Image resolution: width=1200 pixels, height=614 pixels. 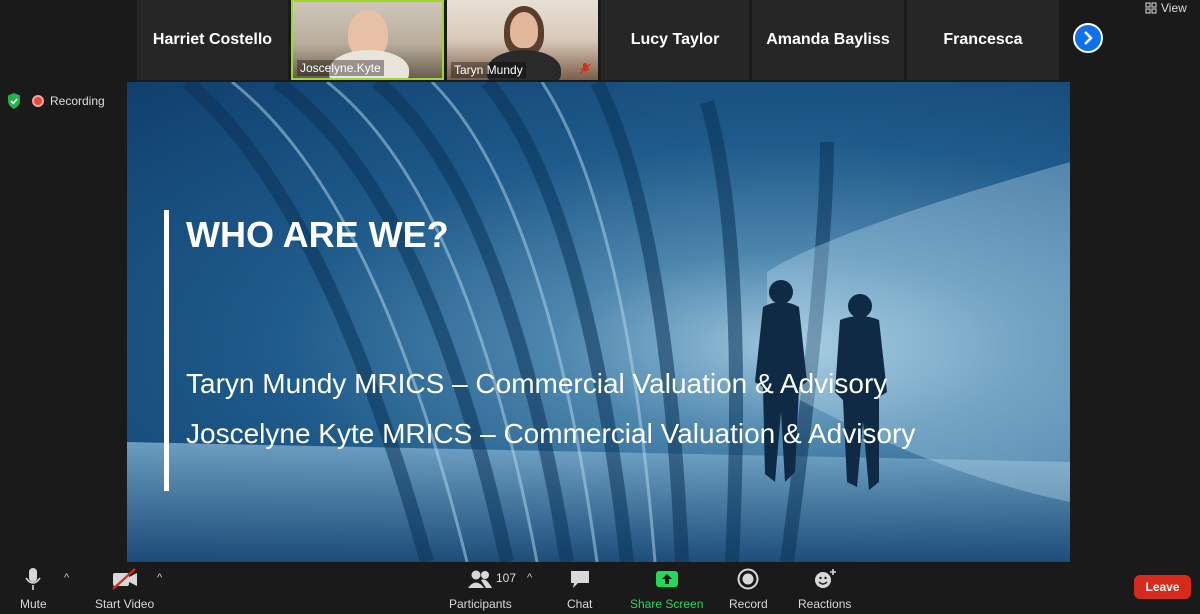 What do you see at coordinates (529, 578) in the screenshot?
I see `participants-options-caret: ^` at bounding box center [529, 578].